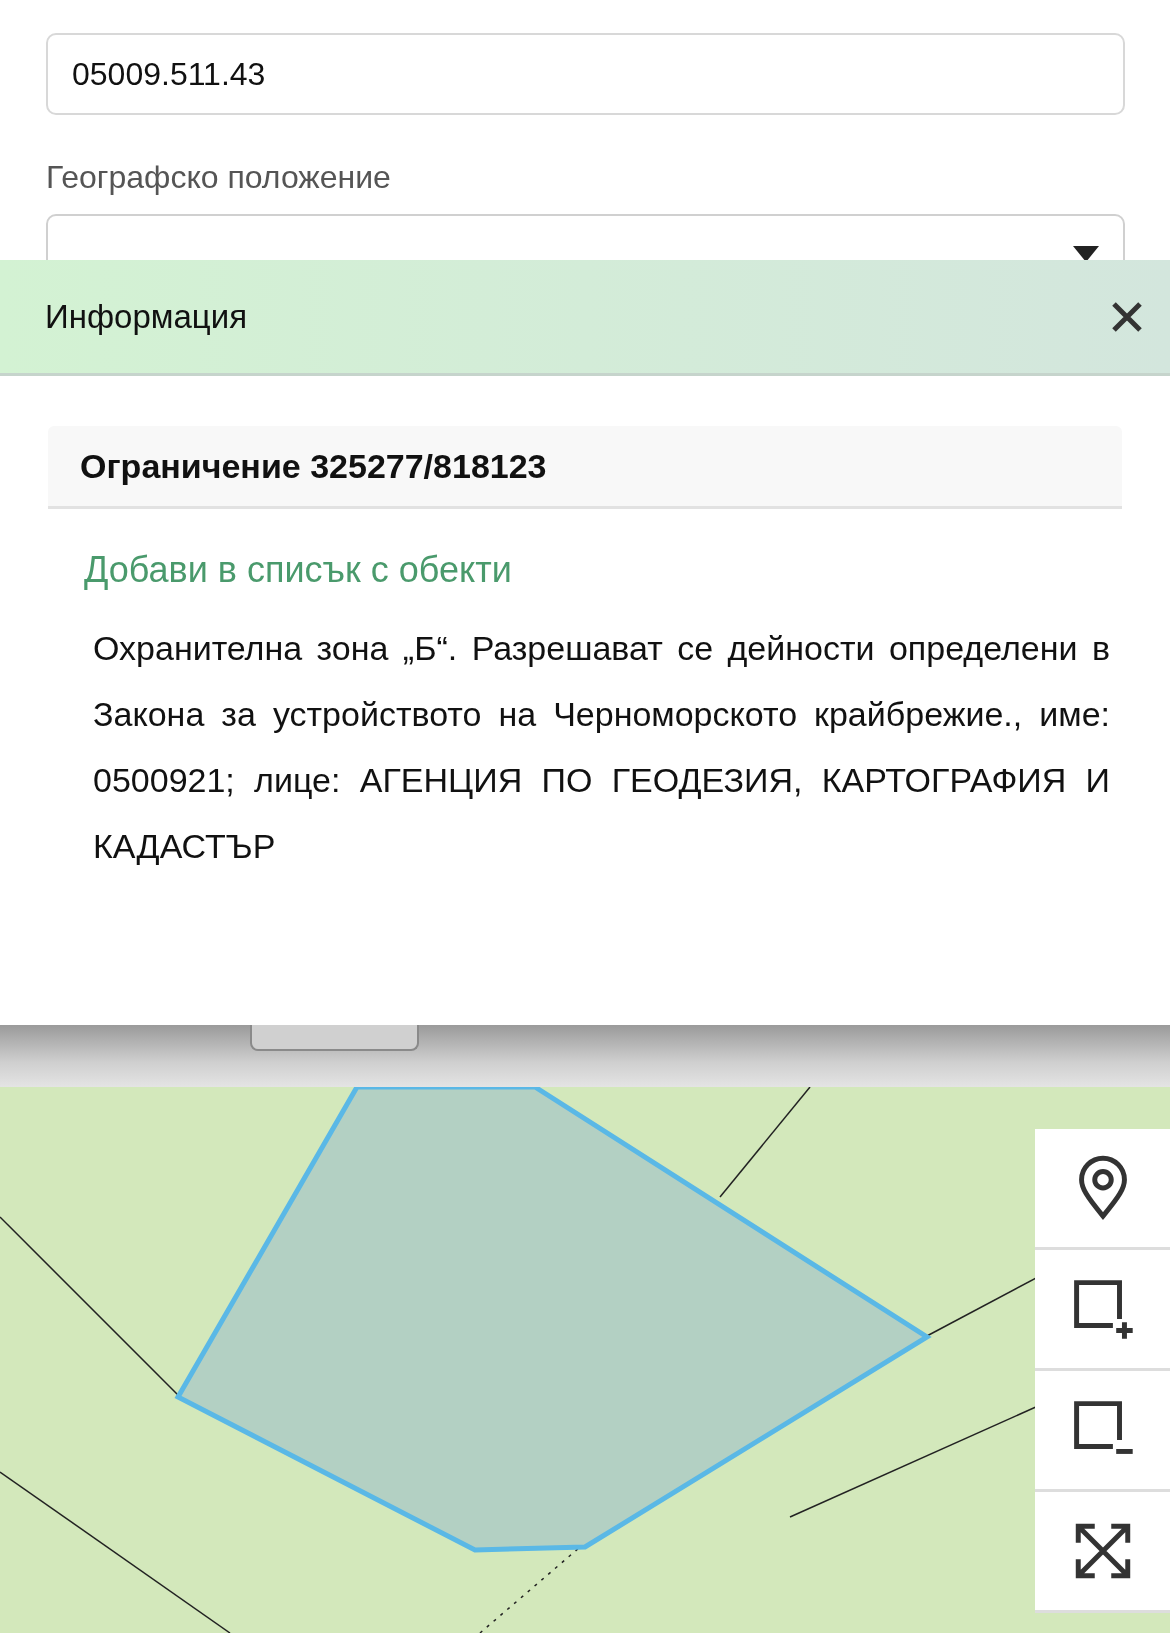  What do you see at coordinates (585, 74) in the screenshot?
I see `parcel-id-field: 05009.511.43` at bounding box center [585, 74].